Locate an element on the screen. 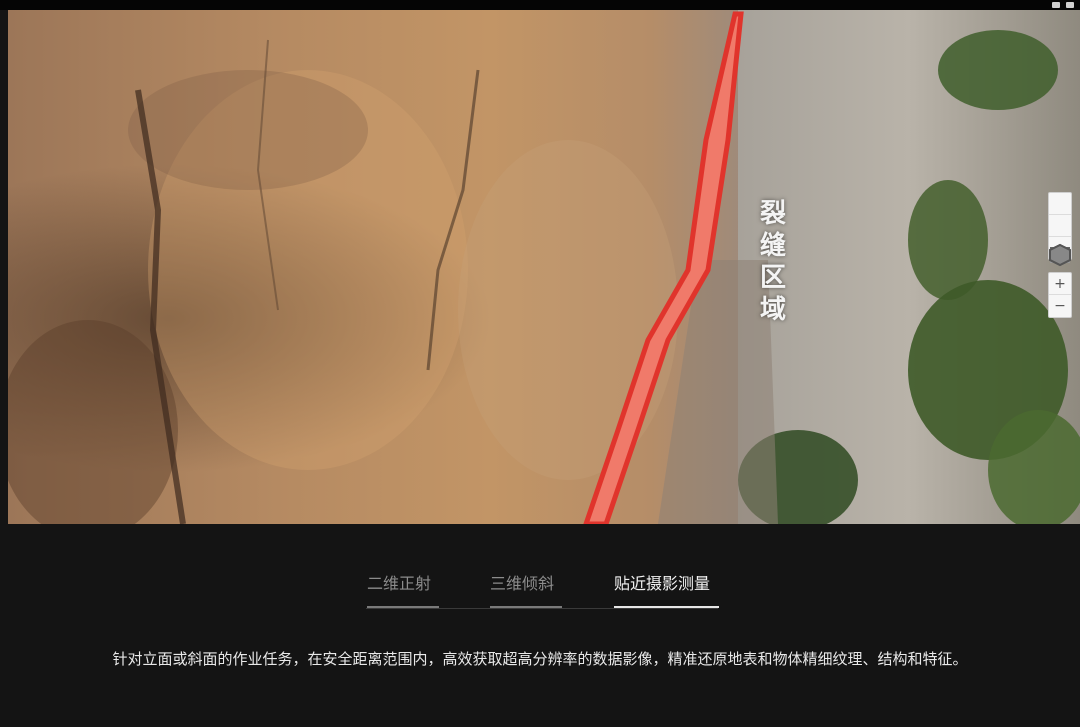 This screenshot has width=1080, height=727. tab-3d-oblique: 三维倾斜 is located at coordinates (526, 588).